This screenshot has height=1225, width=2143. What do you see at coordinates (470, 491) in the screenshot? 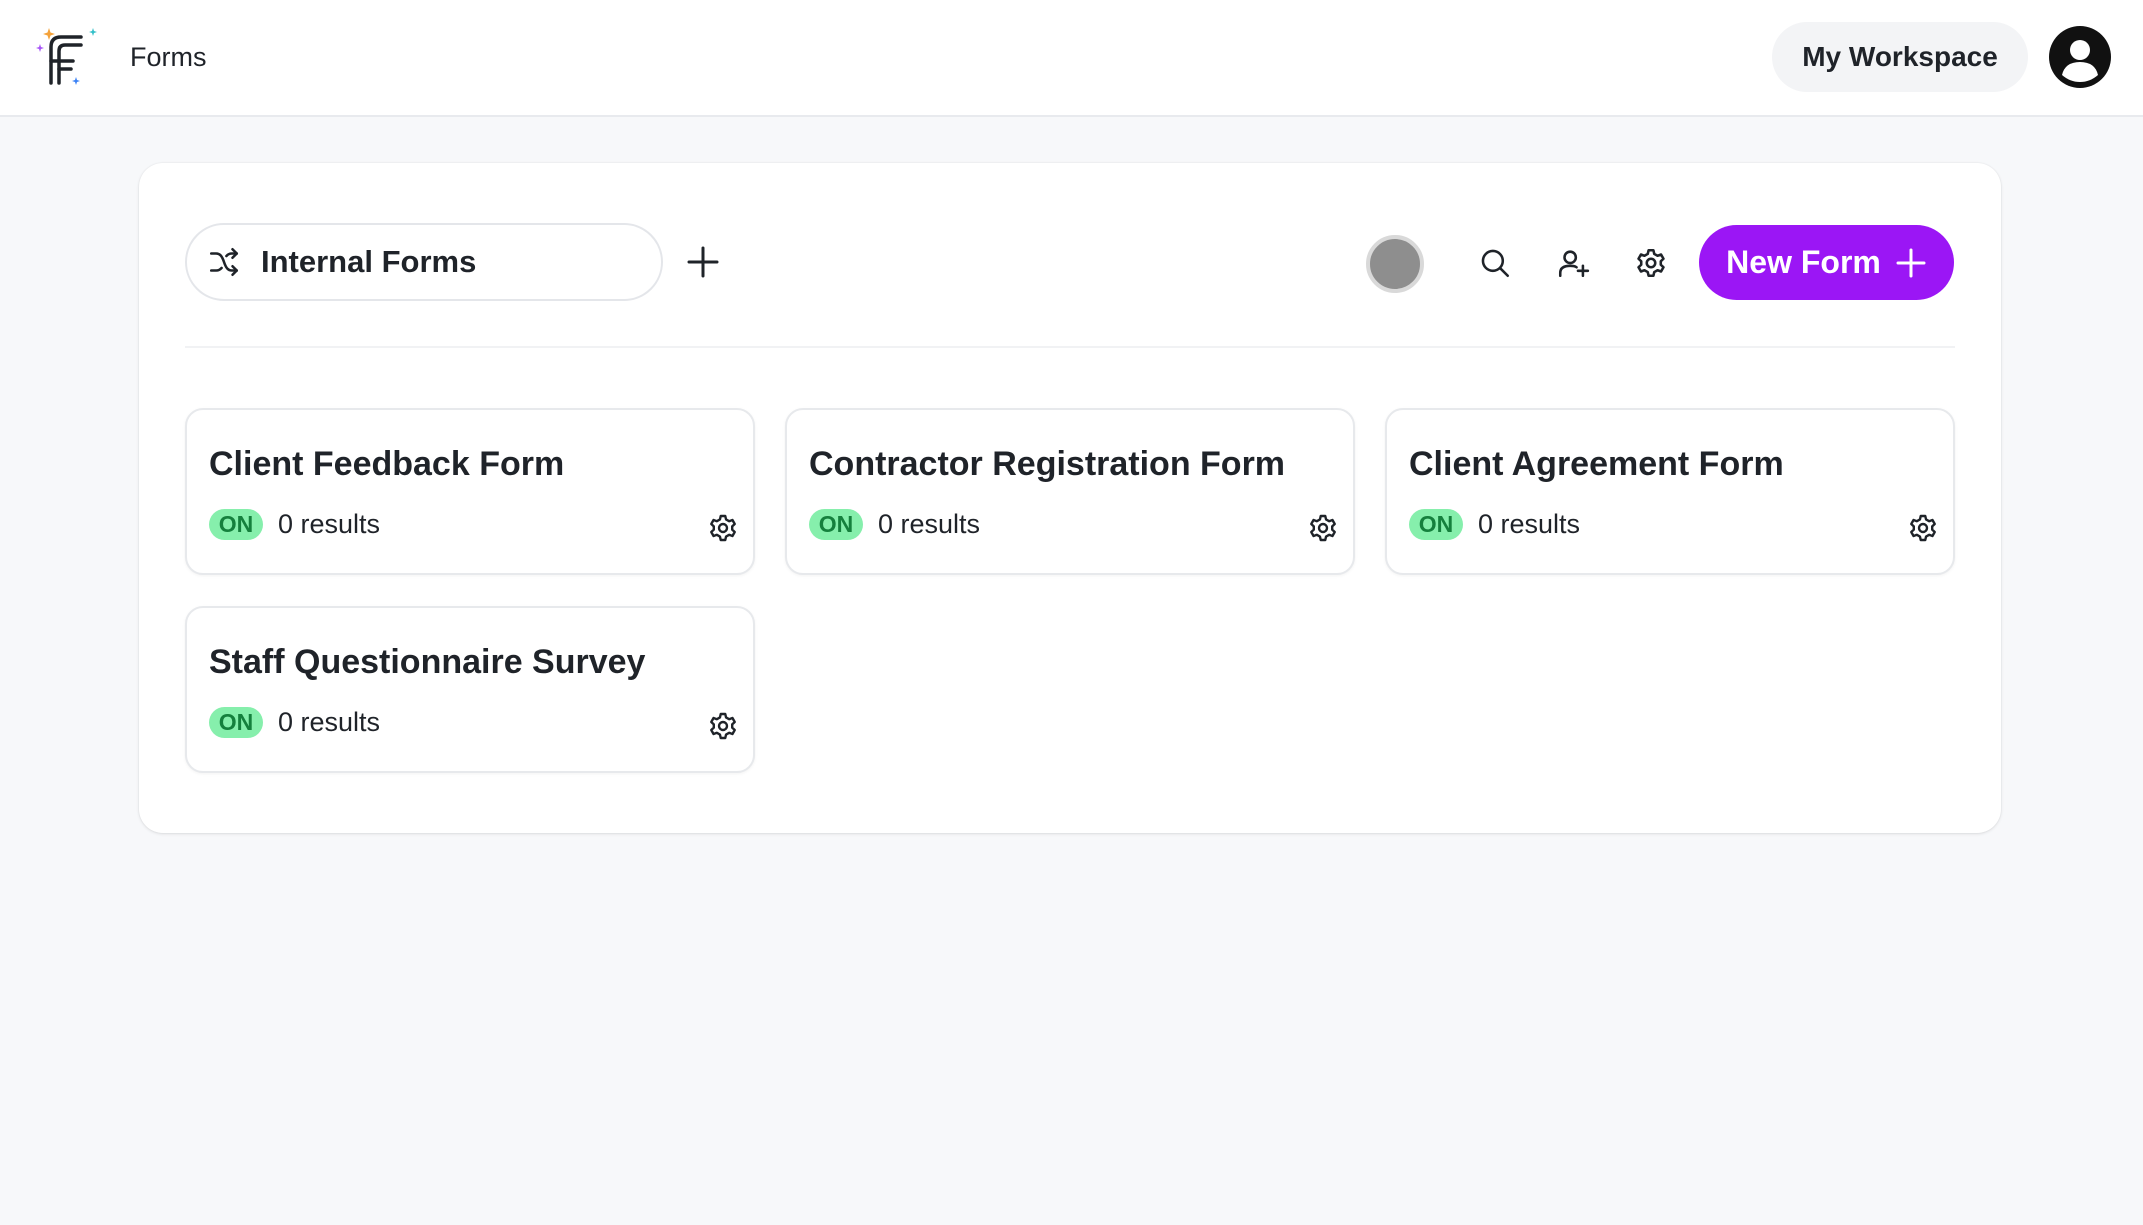
I see `form-card: Client Feedback Form ON 0 results` at bounding box center [470, 491].